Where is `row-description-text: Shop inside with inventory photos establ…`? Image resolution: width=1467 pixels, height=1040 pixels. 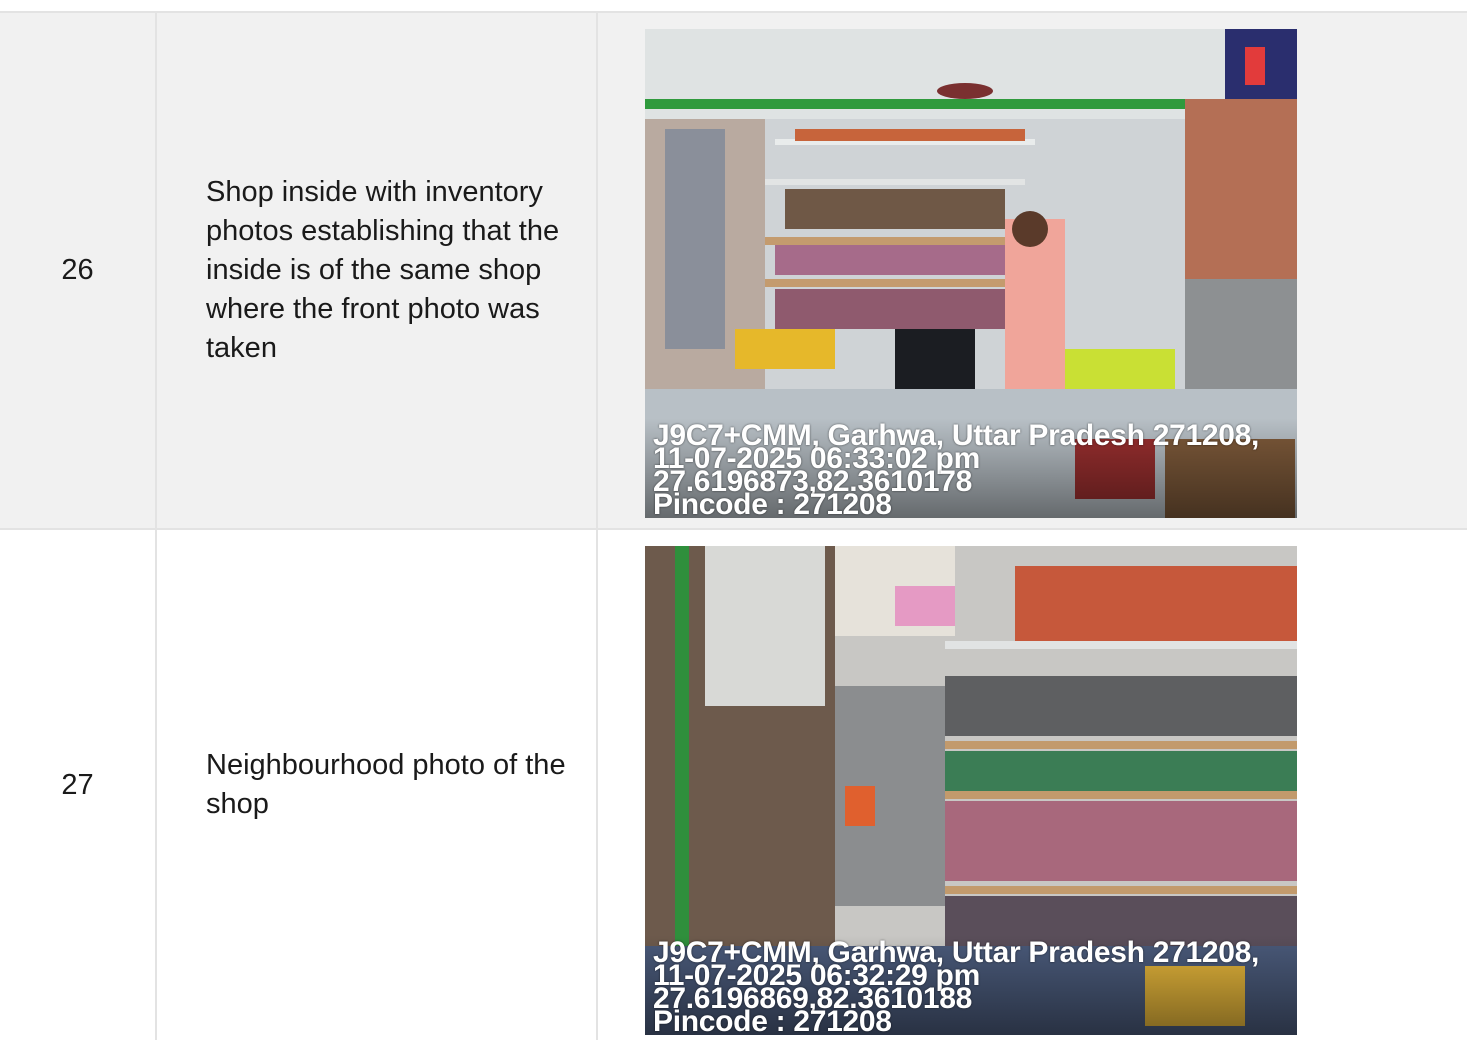
row-description-text: Shop inside with inventory photos establ… is located at coordinates (383, 270).